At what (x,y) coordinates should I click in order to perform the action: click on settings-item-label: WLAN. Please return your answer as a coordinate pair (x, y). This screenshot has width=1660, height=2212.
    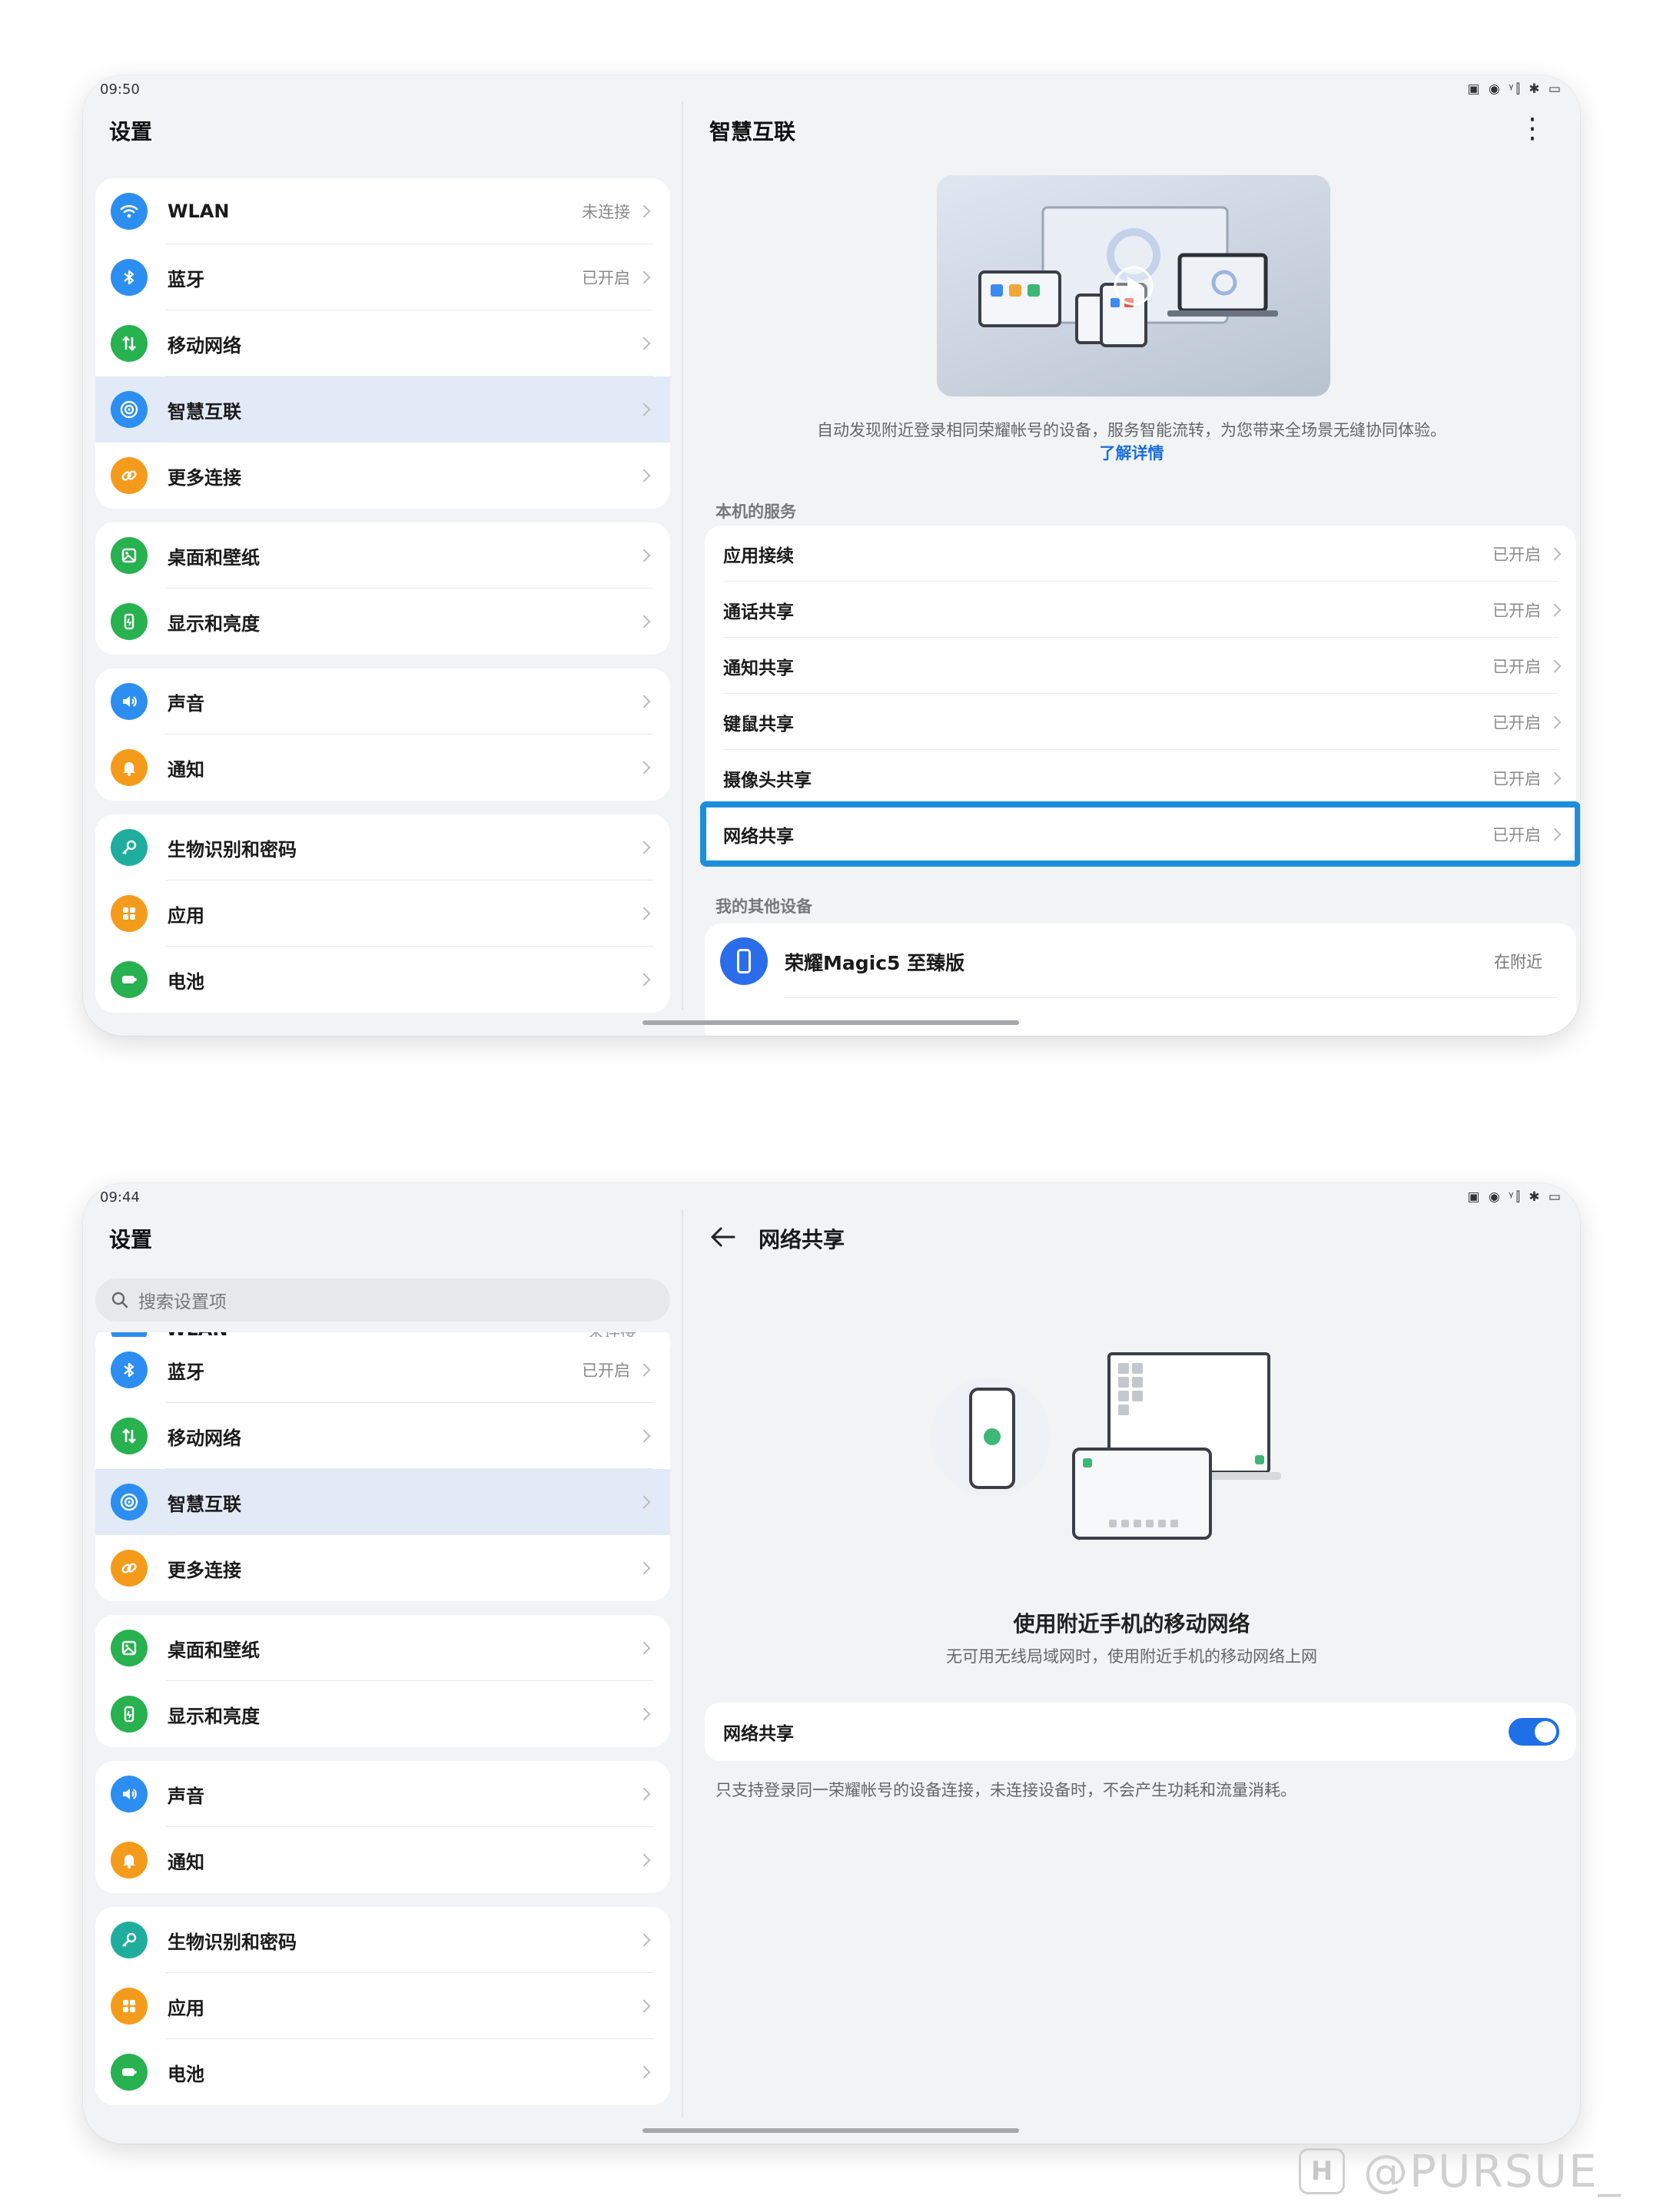
    Looking at the image, I should click on (199, 211).